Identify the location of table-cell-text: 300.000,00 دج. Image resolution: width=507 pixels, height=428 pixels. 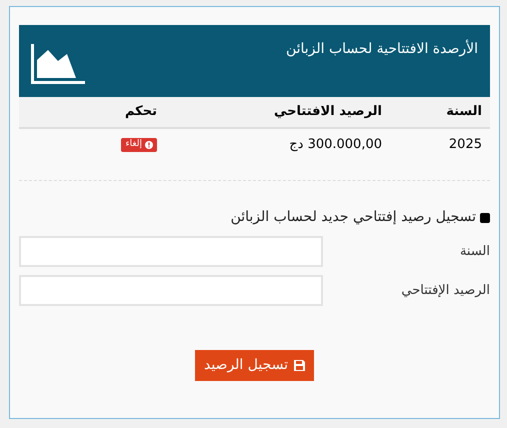
(335, 145).